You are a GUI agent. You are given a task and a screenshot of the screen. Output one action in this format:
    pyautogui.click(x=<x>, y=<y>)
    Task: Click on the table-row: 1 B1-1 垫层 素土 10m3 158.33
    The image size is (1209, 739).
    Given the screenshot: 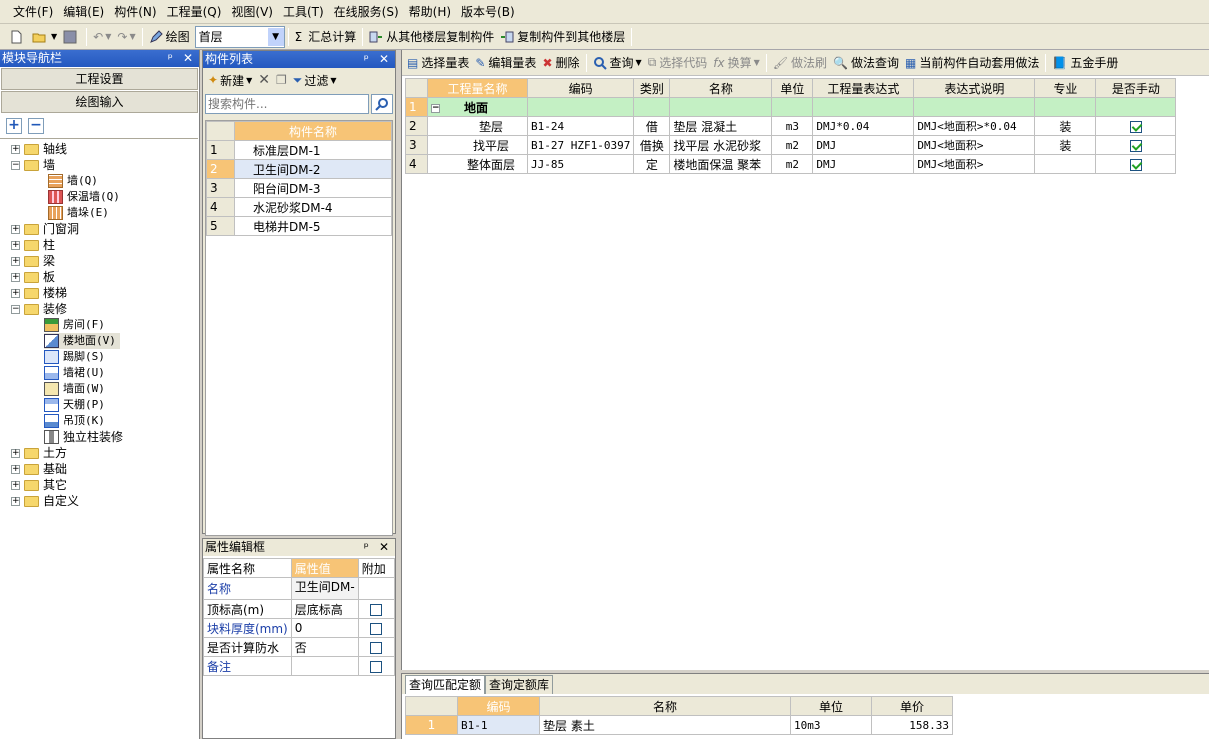 What is the action you would take?
    pyautogui.click(x=679, y=725)
    